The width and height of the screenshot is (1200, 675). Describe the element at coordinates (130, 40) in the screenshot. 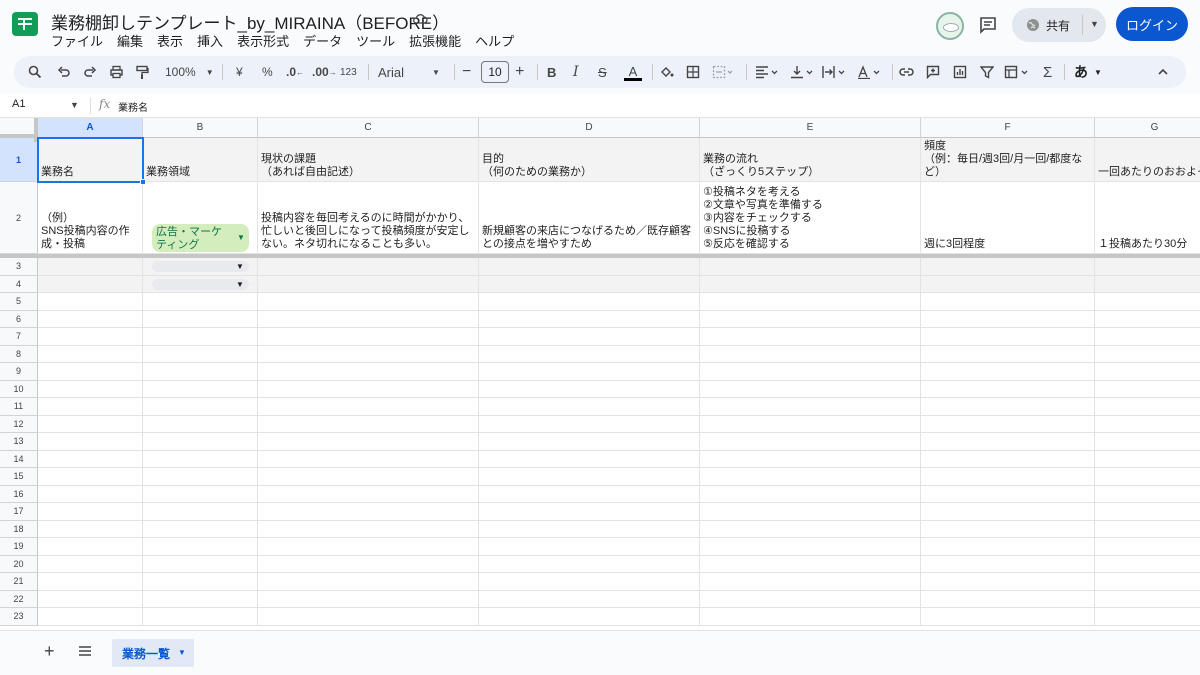

I see `menu-edit: 編集` at that location.